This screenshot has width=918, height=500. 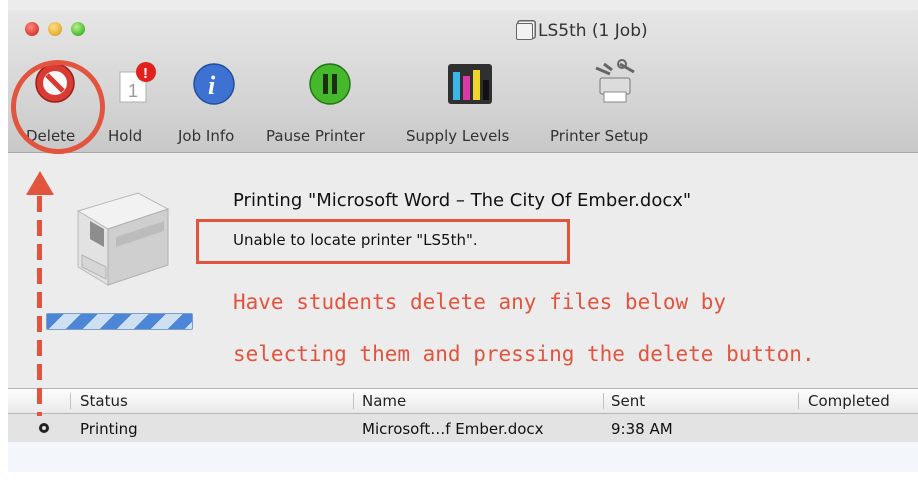 I want to click on annotation-dashed-arrow, so click(x=39, y=306).